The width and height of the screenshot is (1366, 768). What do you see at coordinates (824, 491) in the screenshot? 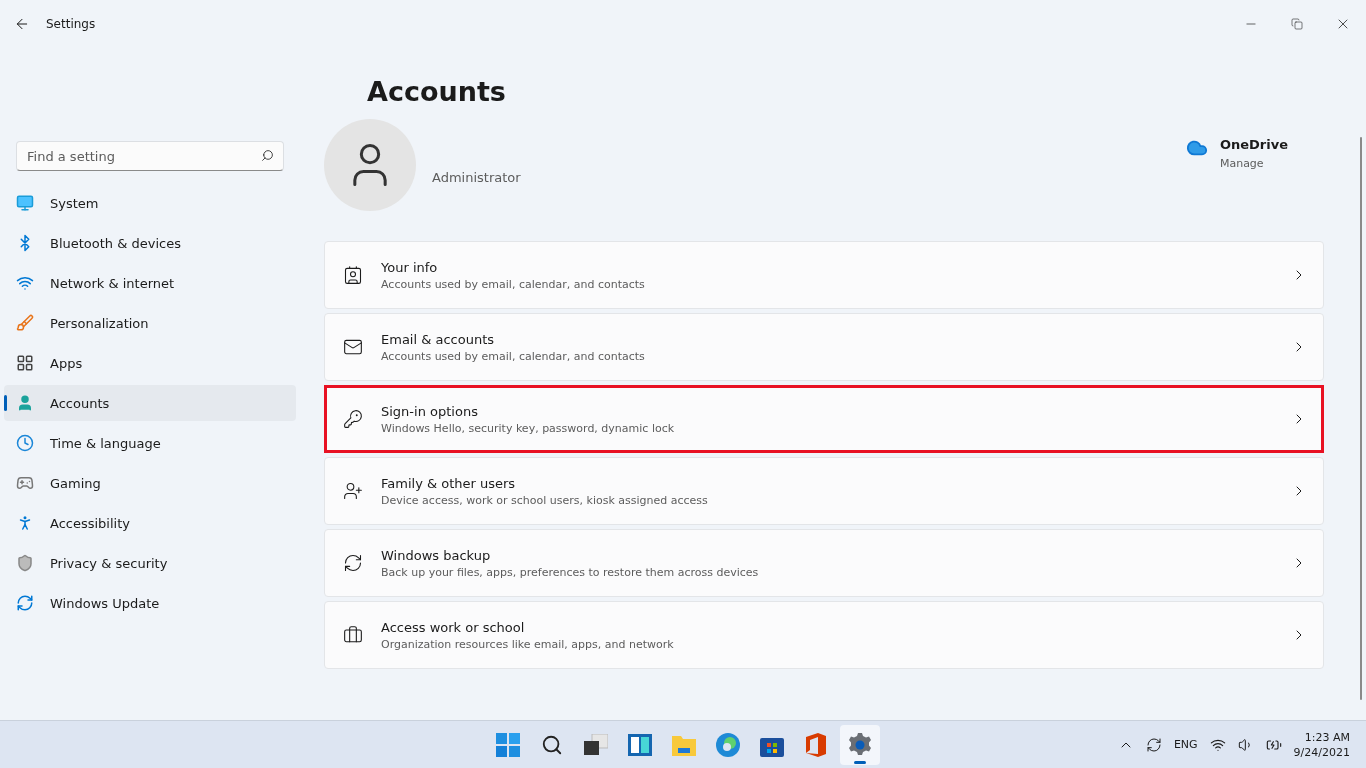
I see `settings-card: Family & other users Device access, work or school users, kiosk assigned access` at bounding box center [824, 491].